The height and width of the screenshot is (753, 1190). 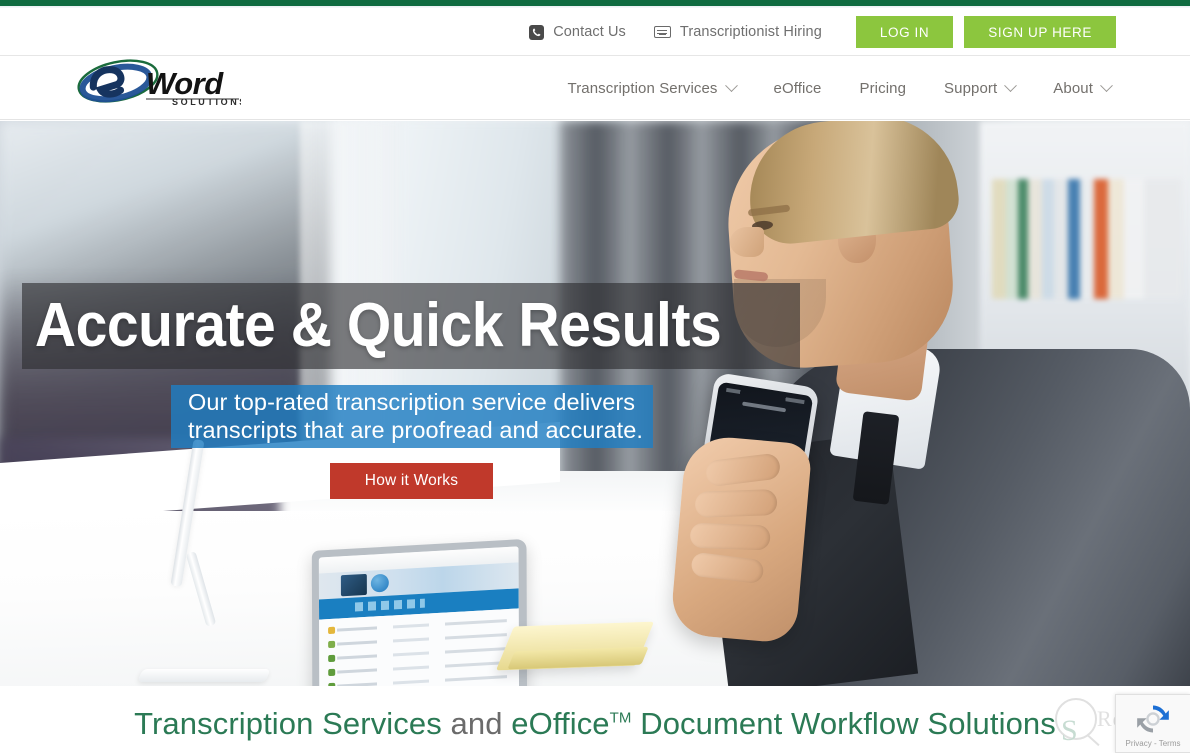 I want to click on phone-status-bar, so click(x=765, y=396).